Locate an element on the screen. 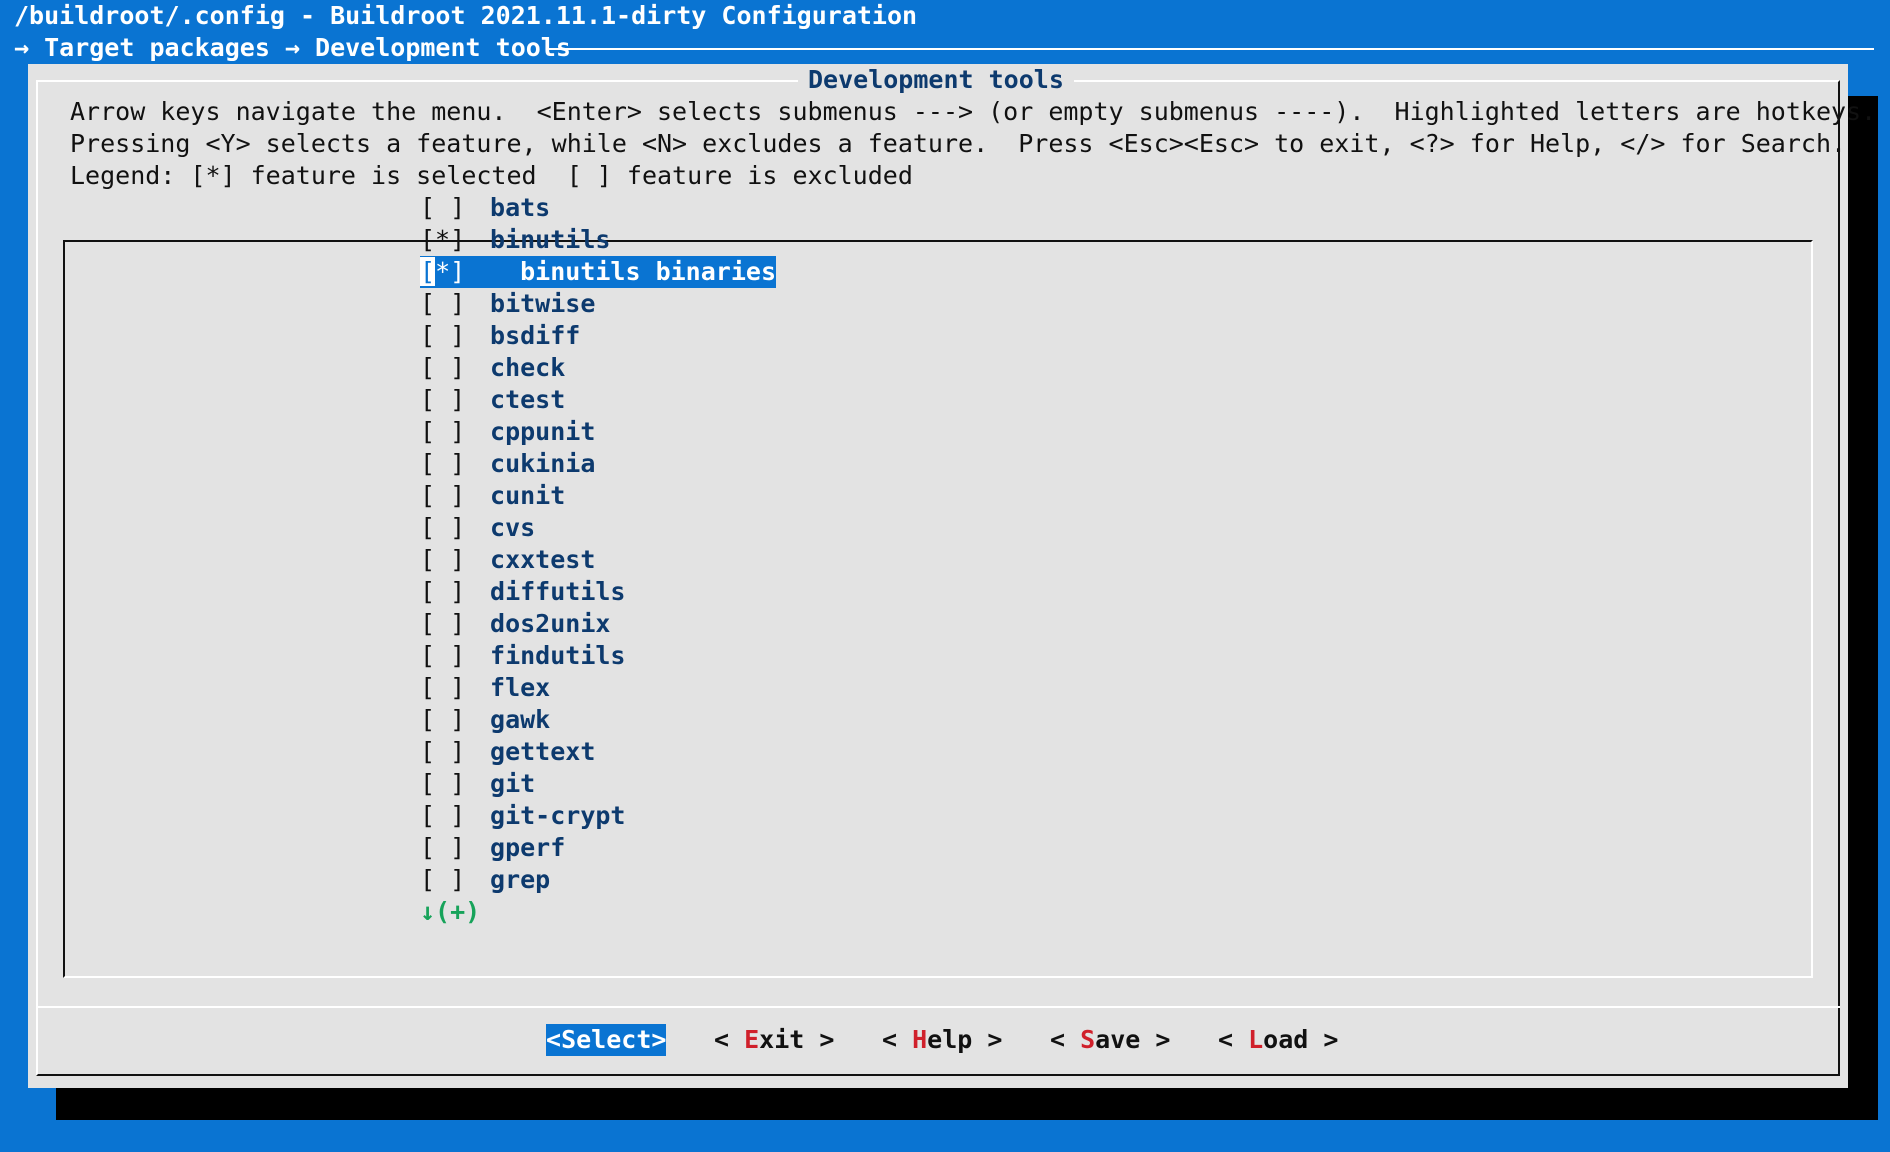 Image resolution: width=1890 pixels, height=1152 pixels. menu-item: [ ] bats is located at coordinates (598, 208).